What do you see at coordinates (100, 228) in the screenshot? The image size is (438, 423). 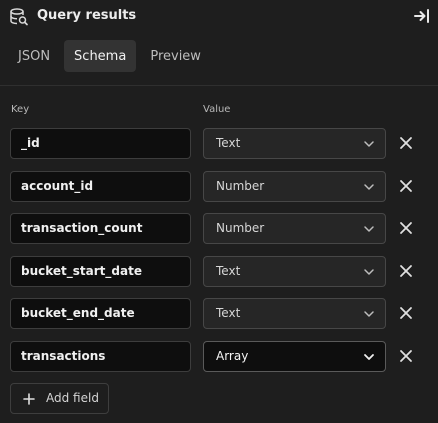 I see `field-key-input: transaction_count` at bounding box center [100, 228].